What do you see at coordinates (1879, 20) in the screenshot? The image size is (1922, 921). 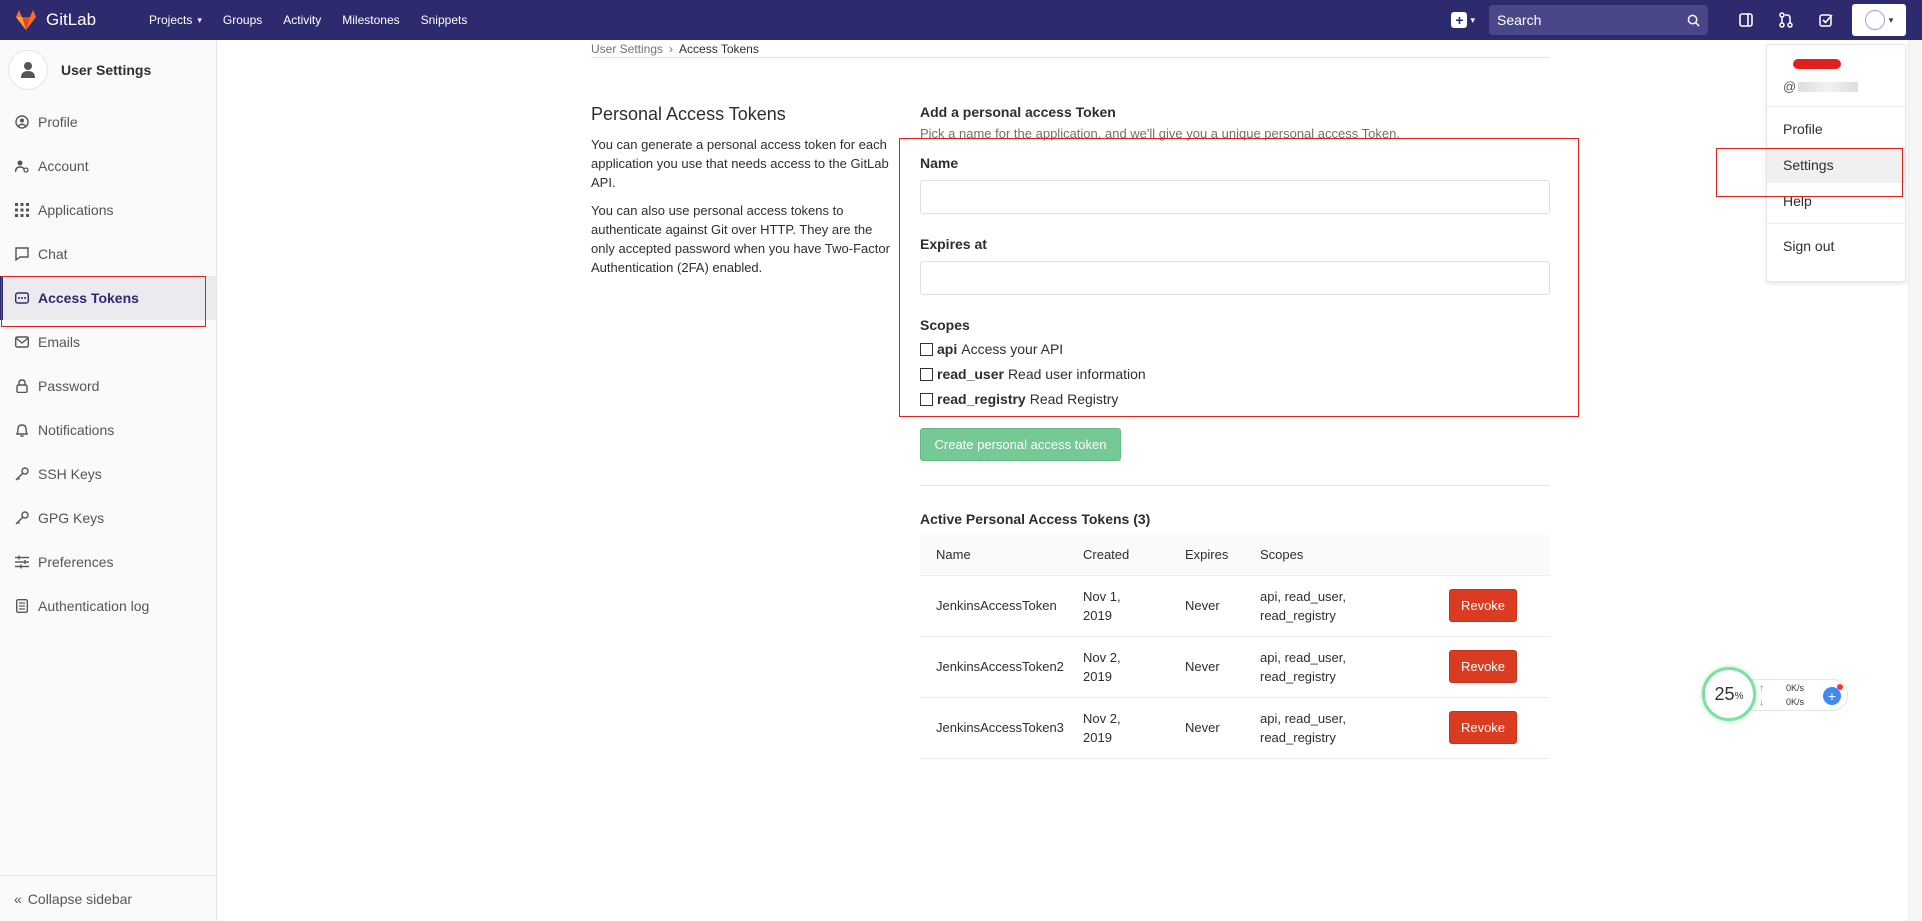 I see `user-avatar-button: ▾` at bounding box center [1879, 20].